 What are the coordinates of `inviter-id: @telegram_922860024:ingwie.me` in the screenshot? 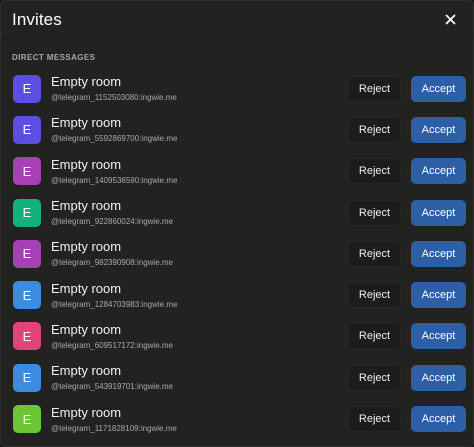 It's located at (112, 222).